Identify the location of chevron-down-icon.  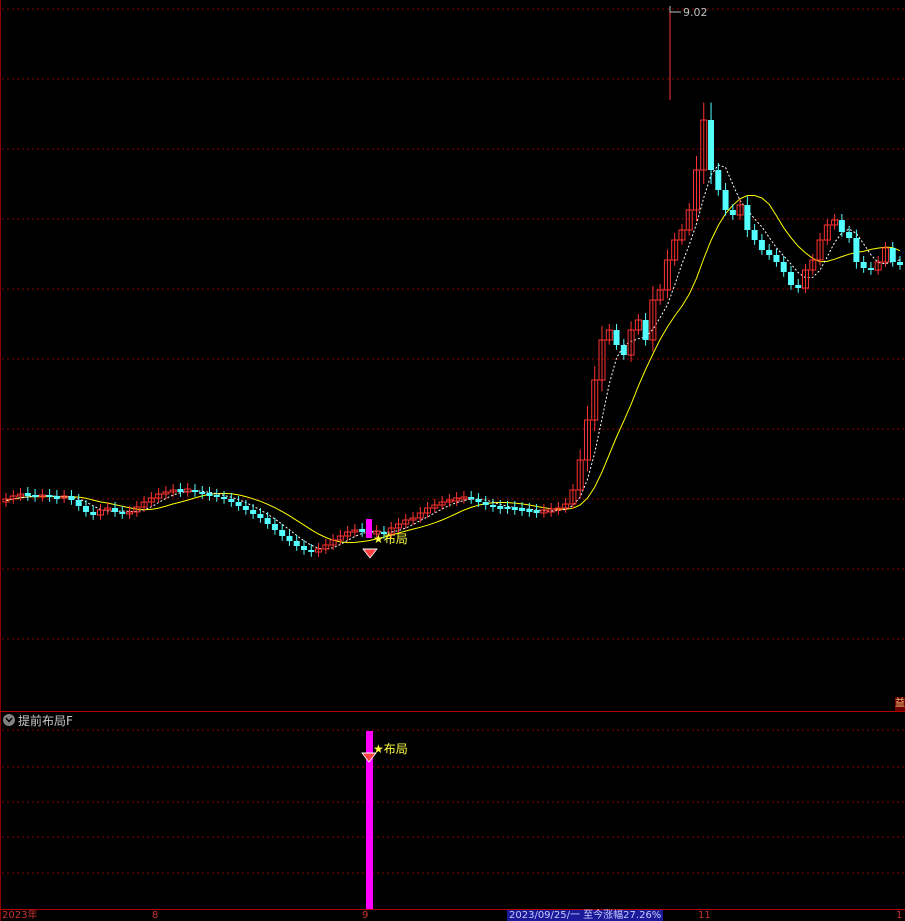
(9, 720).